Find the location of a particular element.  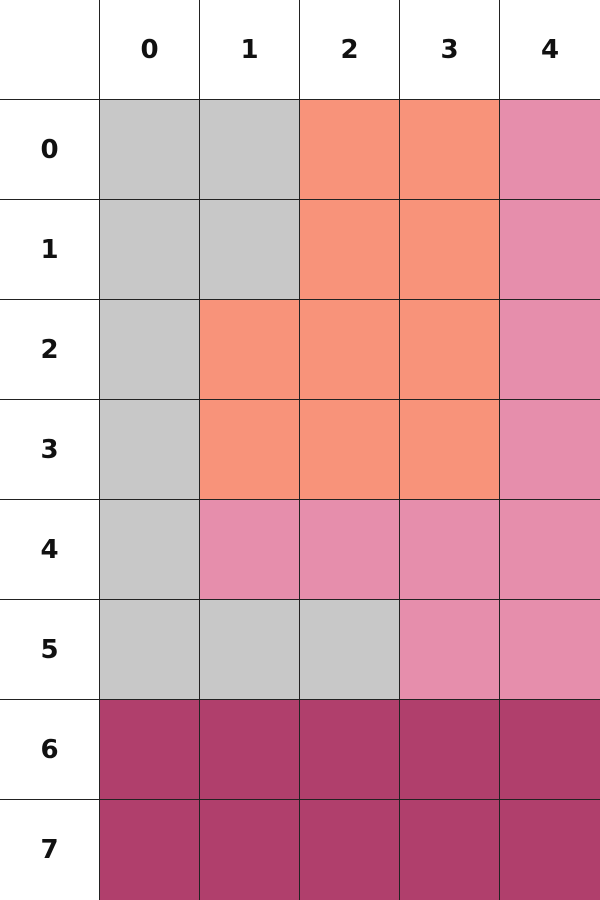

grid-cell-r3-c2 is located at coordinates (350, 450).